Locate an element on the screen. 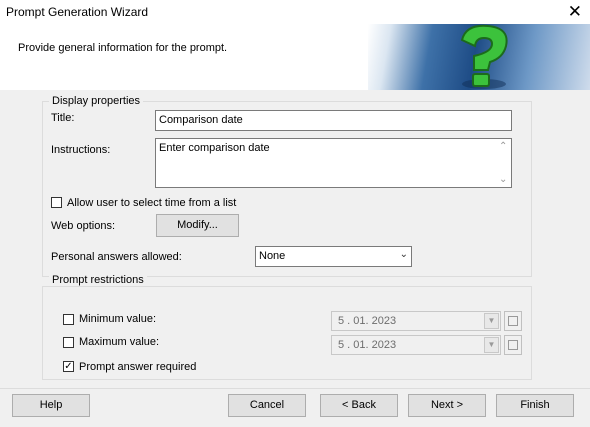  maximum-calendar-button is located at coordinates (513, 345).